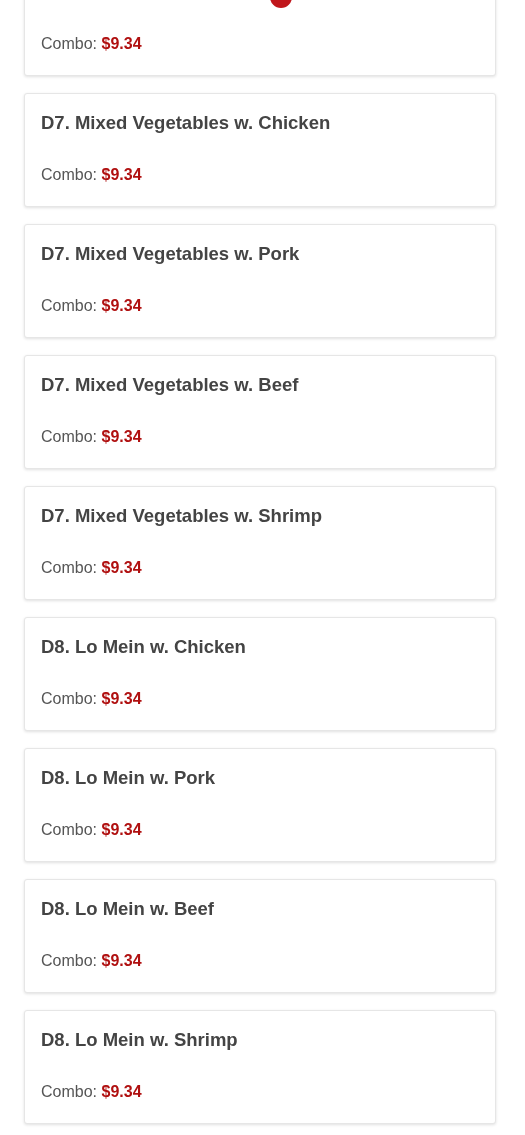 Image resolution: width=525 pixels, height=1135 pixels. What do you see at coordinates (170, 385) in the screenshot?
I see `item-name: D7. Mixed Vegetables w. Beef` at bounding box center [170, 385].